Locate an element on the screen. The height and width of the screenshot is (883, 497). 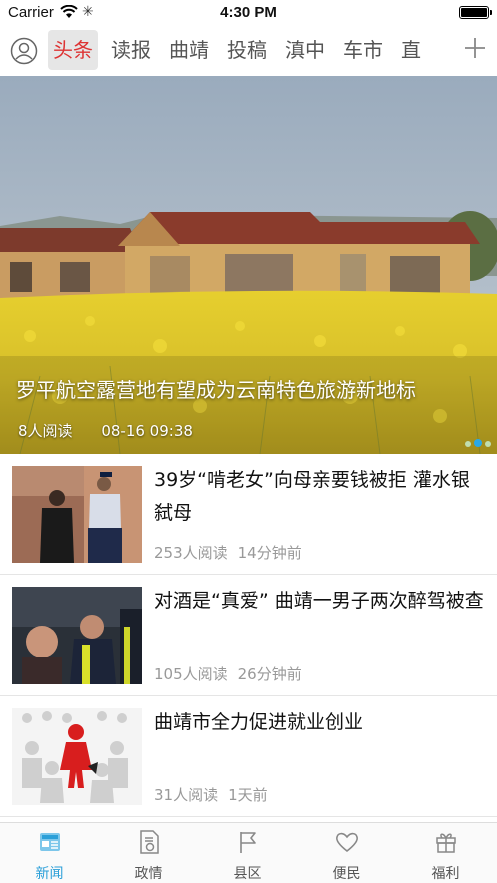
tabbar-news-label: 新闻 is located at coordinates (49, 874).